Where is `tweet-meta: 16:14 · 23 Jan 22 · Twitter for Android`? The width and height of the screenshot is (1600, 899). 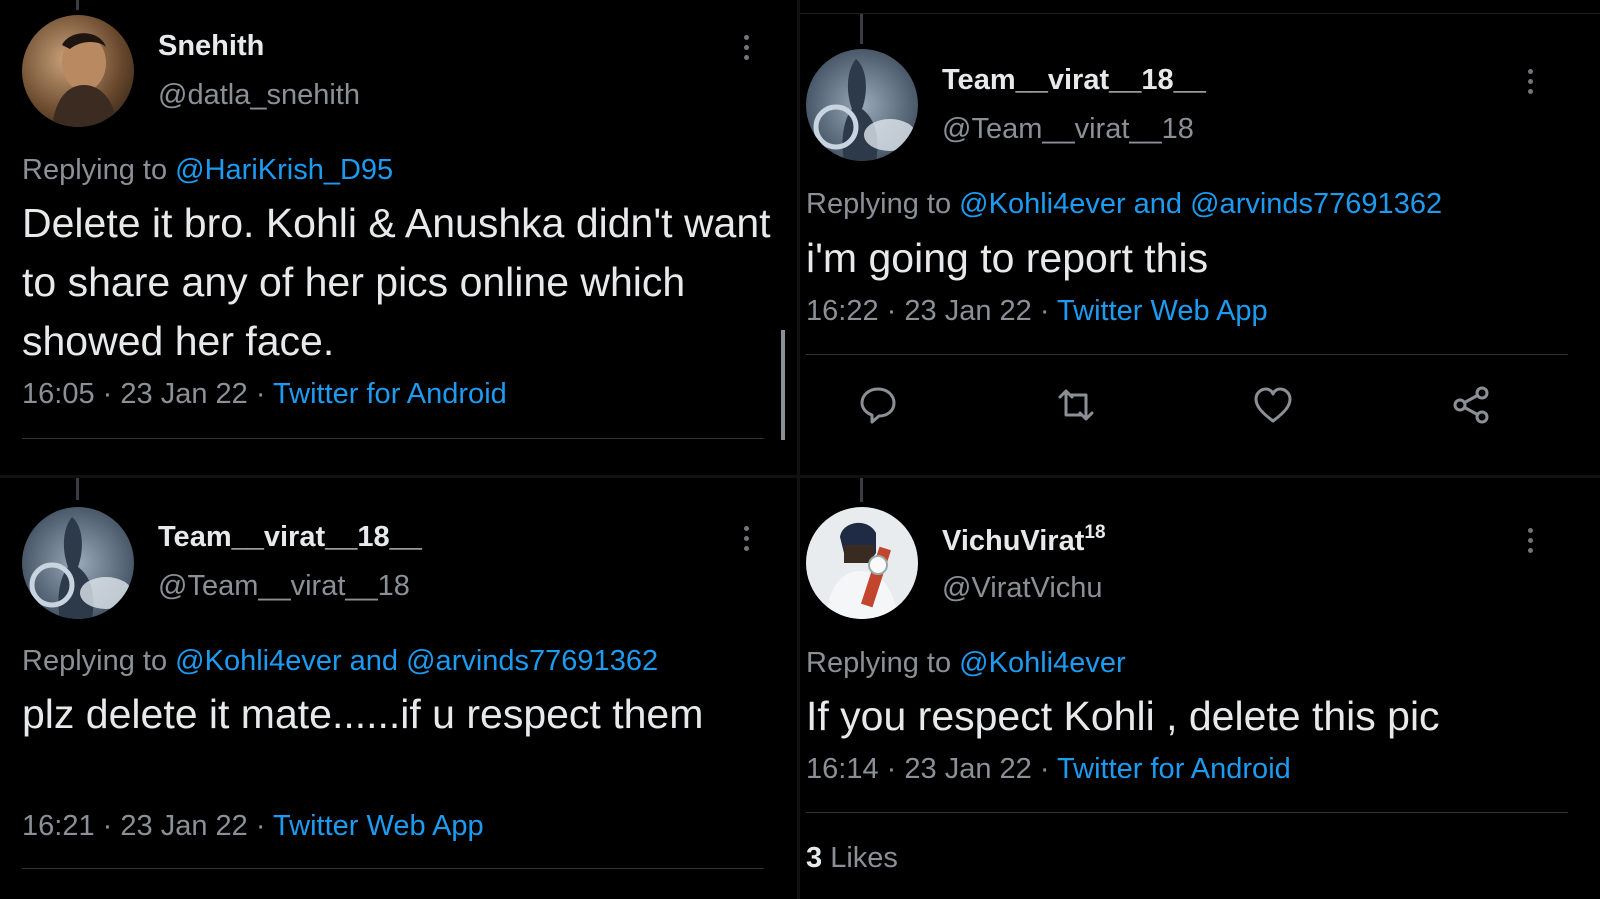 tweet-meta: 16:14 · 23 Jan 22 · Twitter for Android is located at coordinates (1048, 769).